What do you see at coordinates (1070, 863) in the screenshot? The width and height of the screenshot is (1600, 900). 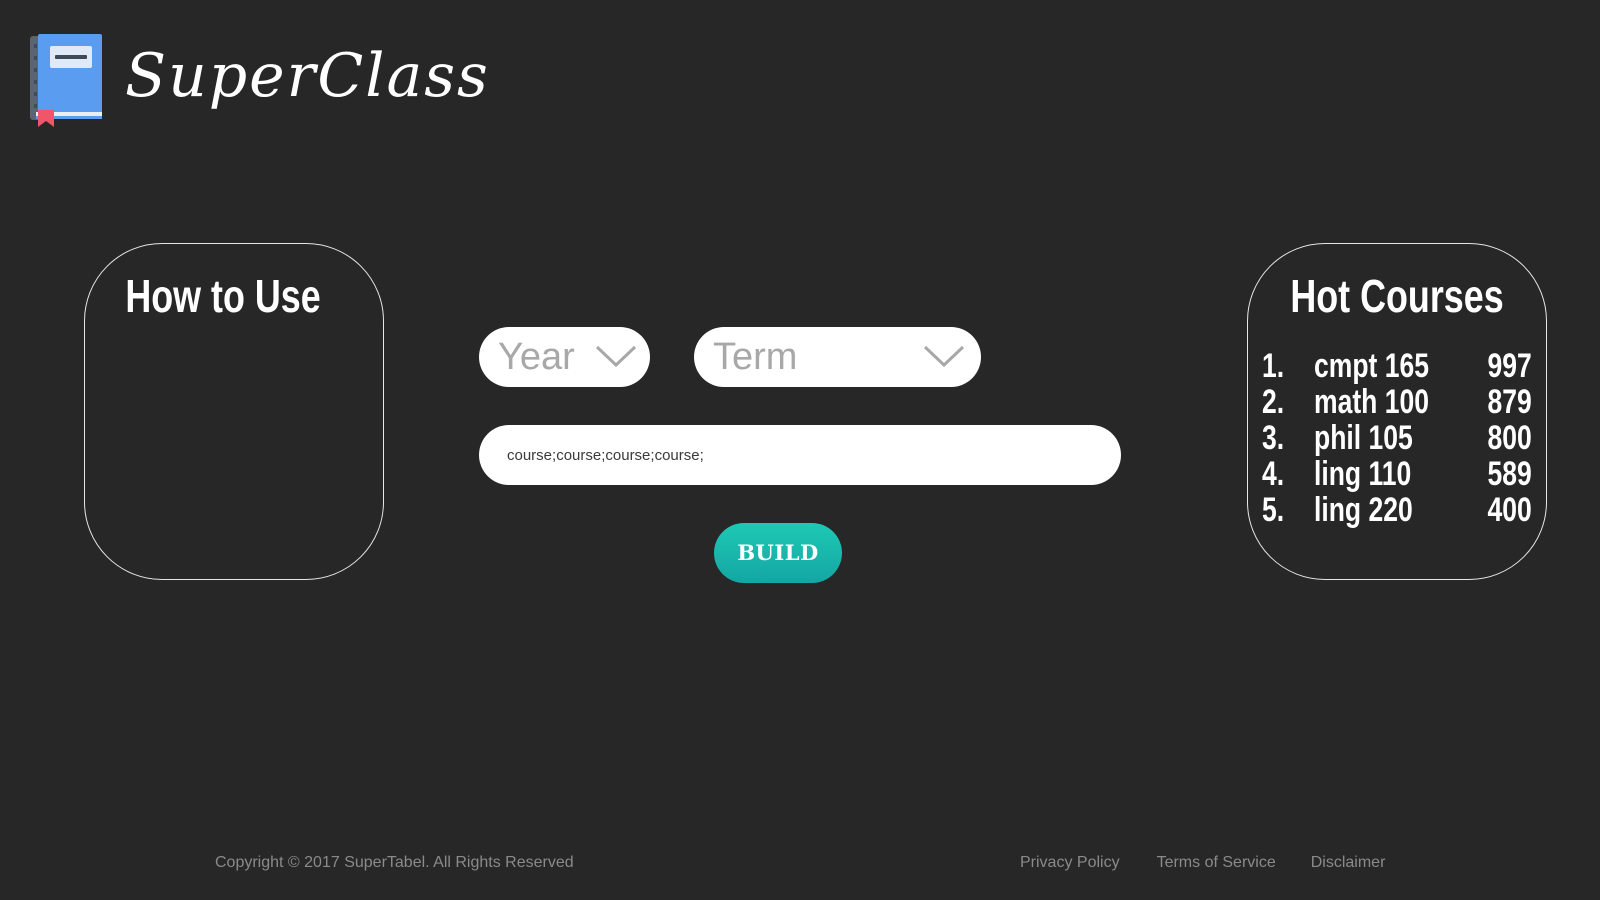 I see `privacy-policy-link: Privacy Policy` at bounding box center [1070, 863].